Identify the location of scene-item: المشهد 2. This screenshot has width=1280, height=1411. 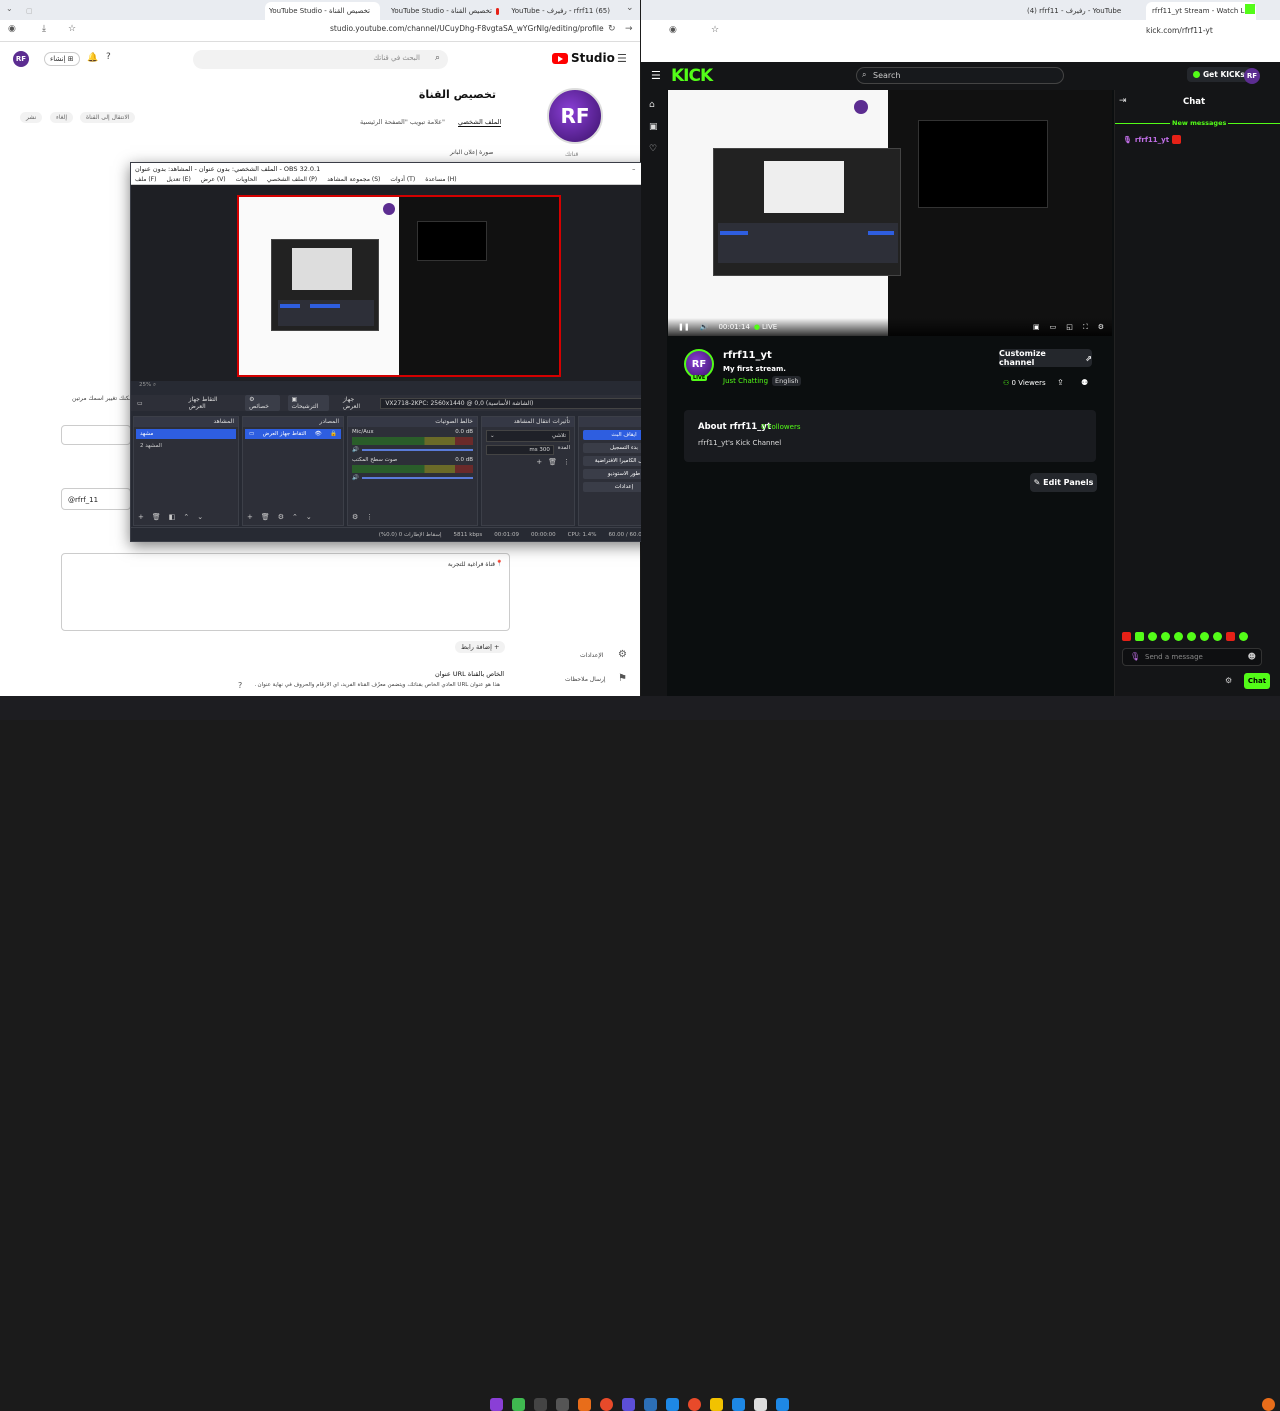
(186, 446).